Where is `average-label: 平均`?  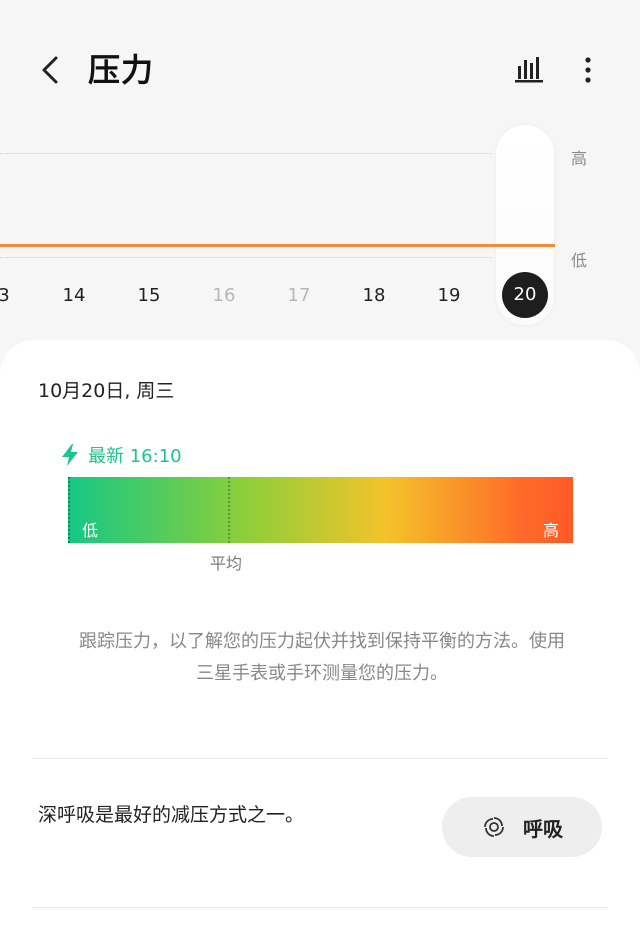
average-label: 平均 is located at coordinates (226, 563).